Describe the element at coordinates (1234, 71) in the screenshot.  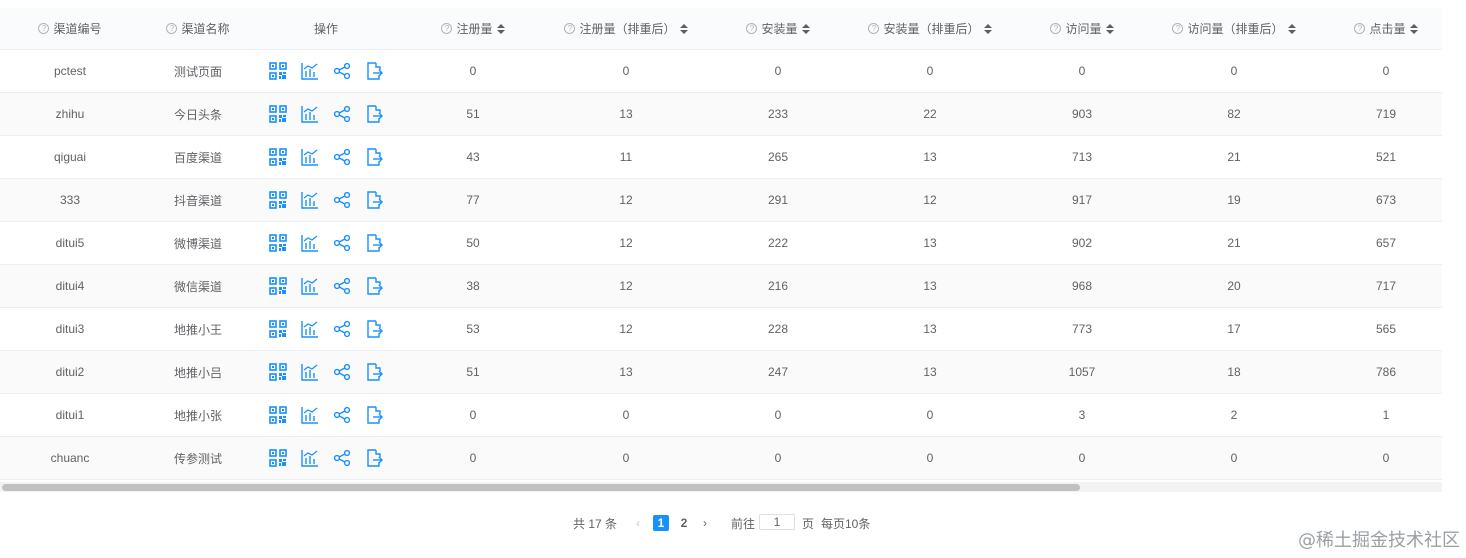
I see `cell-visit-dedup: 0` at that location.